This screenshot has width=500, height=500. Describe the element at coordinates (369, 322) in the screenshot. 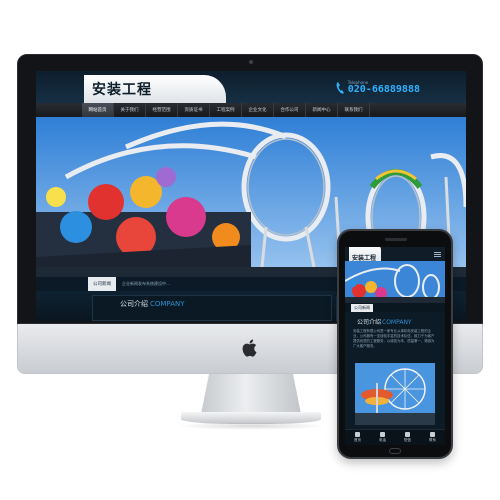

I see `mobile-section-title-cn: 公司介绍` at that location.